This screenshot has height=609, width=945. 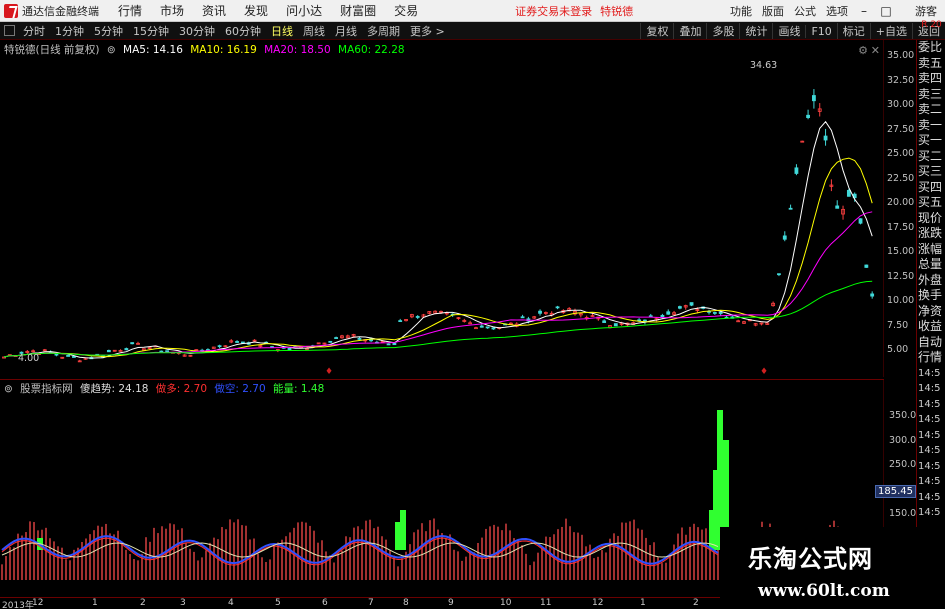 I want to click on menu-market: 市场, so click(x=172, y=10).